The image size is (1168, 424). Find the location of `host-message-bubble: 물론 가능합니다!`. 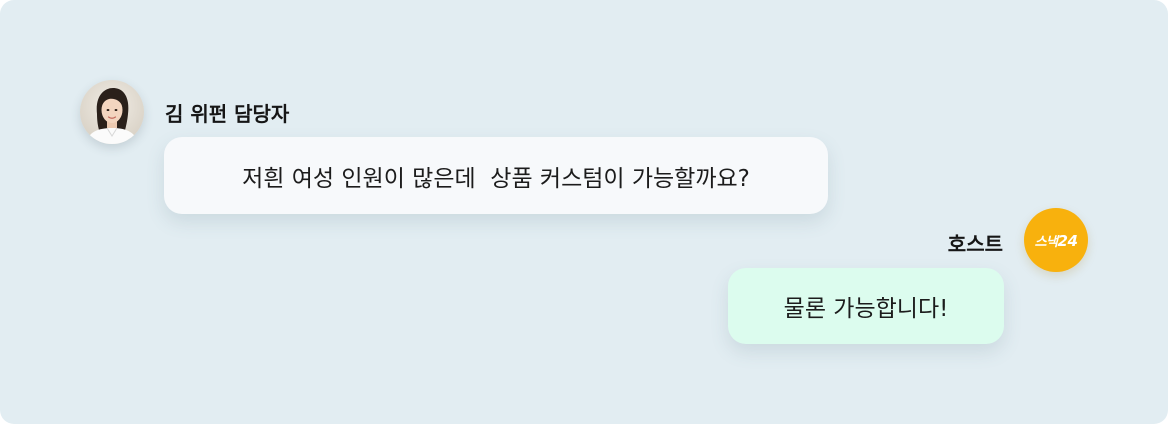

host-message-bubble: 물론 가능합니다! is located at coordinates (866, 306).